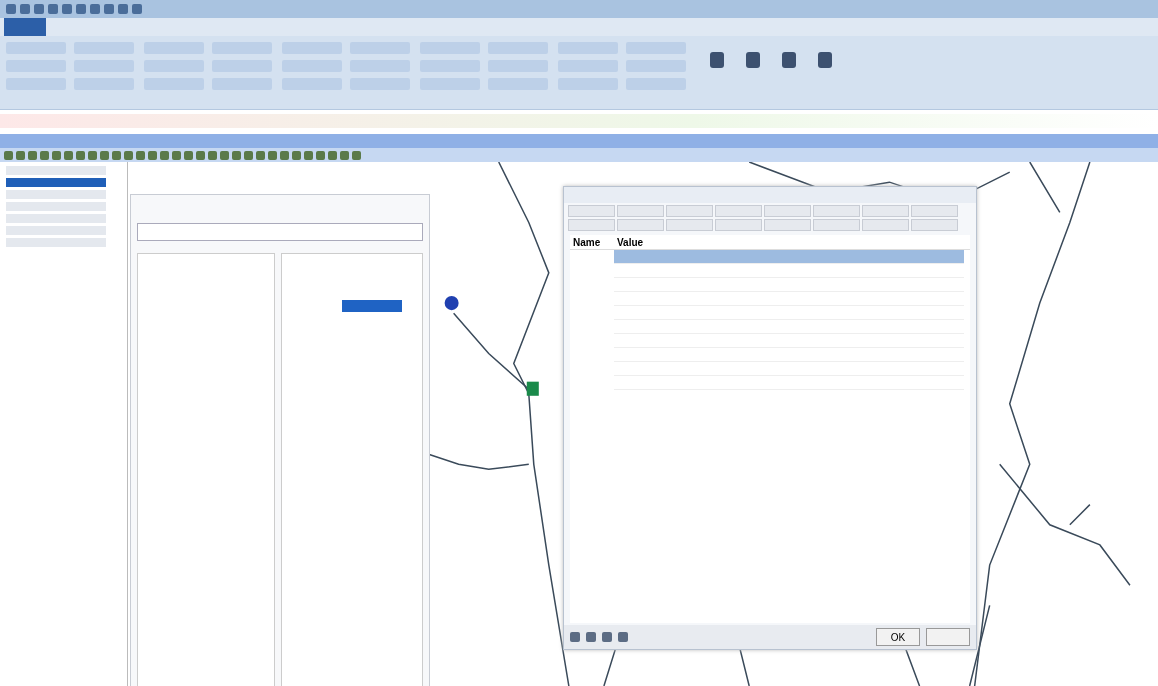 The width and height of the screenshot is (1158, 686). Describe the element at coordinates (372, 306) in the screenshot. I see `selected-cell` at that location.